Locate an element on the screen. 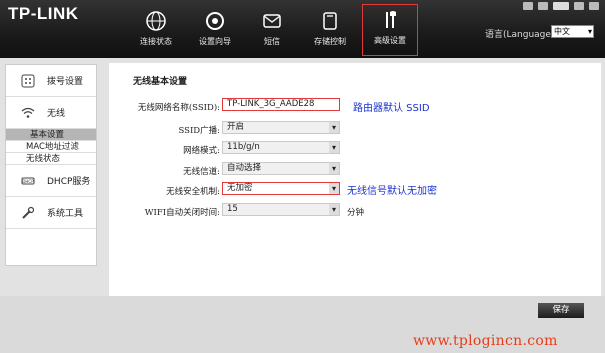 This screenshot has height=353, width=605. battery-icon is located at coordinates (561, 6).